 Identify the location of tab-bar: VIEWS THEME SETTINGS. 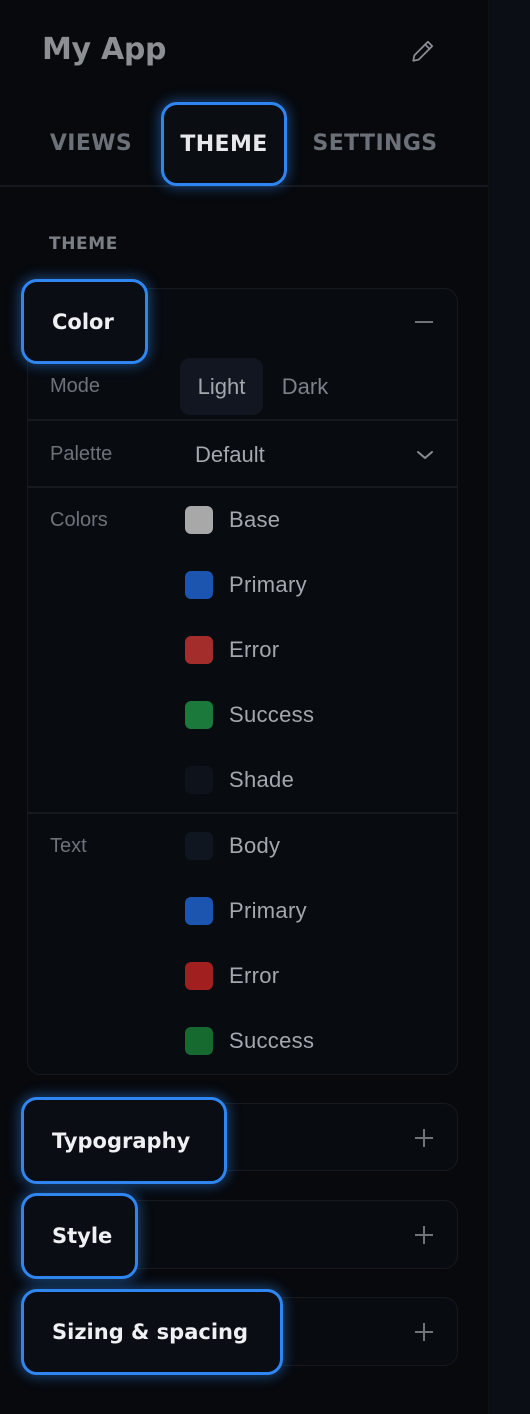
(244, 143).